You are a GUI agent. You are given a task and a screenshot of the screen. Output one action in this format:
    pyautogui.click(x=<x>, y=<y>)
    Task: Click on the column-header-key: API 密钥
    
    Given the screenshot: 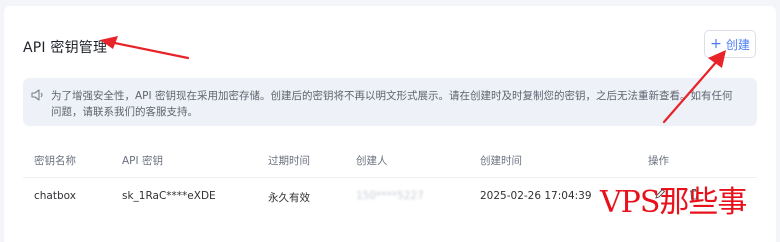 What is the action you would take?
    pyautogui.click(x=142, y=161)
    